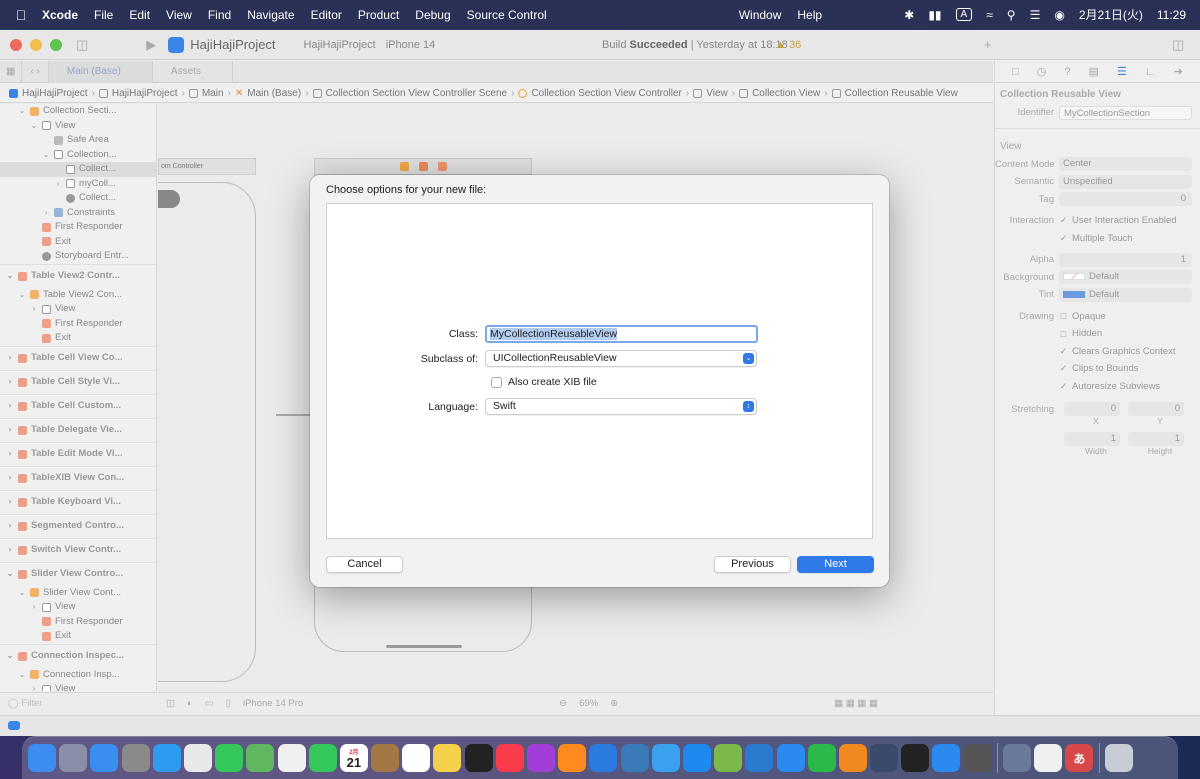 The width and height of the screenshot is (1200, 779). I want to click on app-store-icon, so click(696, 758).